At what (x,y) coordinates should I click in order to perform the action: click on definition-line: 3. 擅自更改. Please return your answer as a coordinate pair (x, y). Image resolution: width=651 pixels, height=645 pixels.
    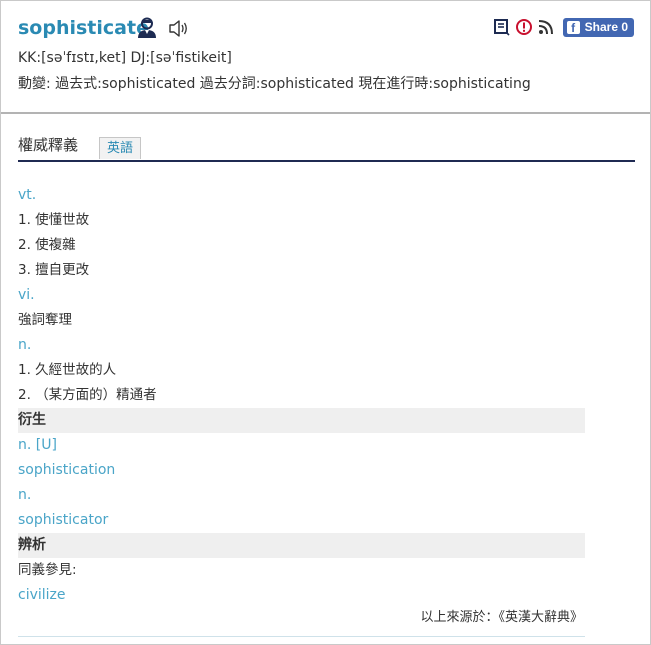
    Looking at the image, I should click on (54, 270).